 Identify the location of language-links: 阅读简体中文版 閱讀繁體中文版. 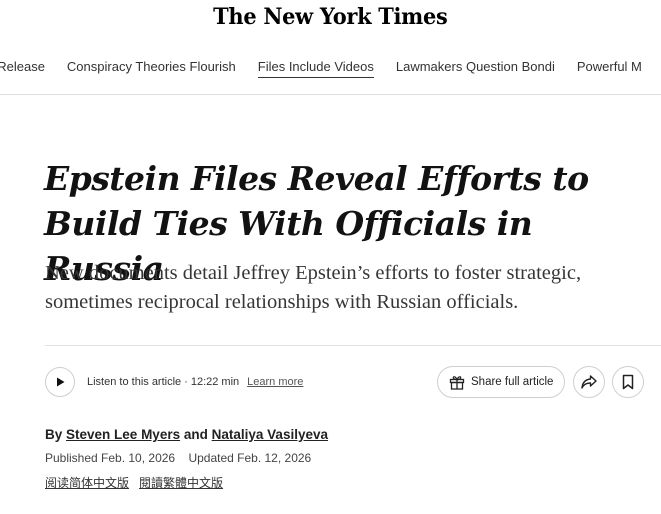
(134, 482).